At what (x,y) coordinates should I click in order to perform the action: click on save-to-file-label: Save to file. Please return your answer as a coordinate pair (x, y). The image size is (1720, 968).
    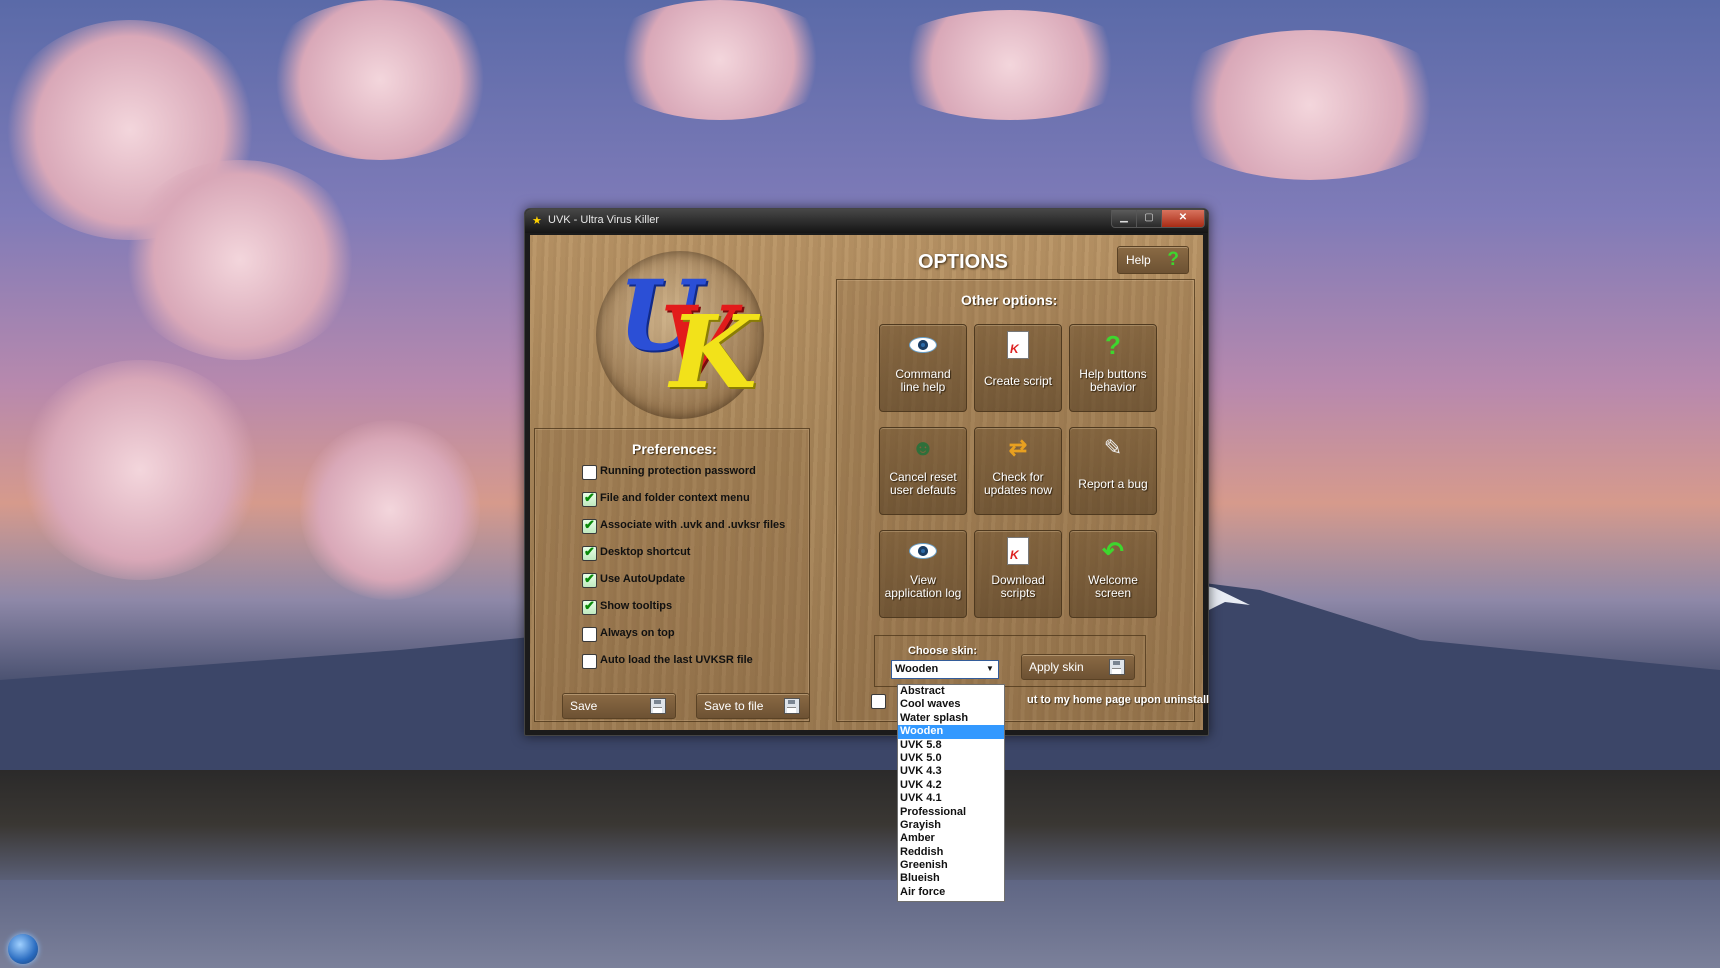
    Looking at the image, I should click on (734, 706).